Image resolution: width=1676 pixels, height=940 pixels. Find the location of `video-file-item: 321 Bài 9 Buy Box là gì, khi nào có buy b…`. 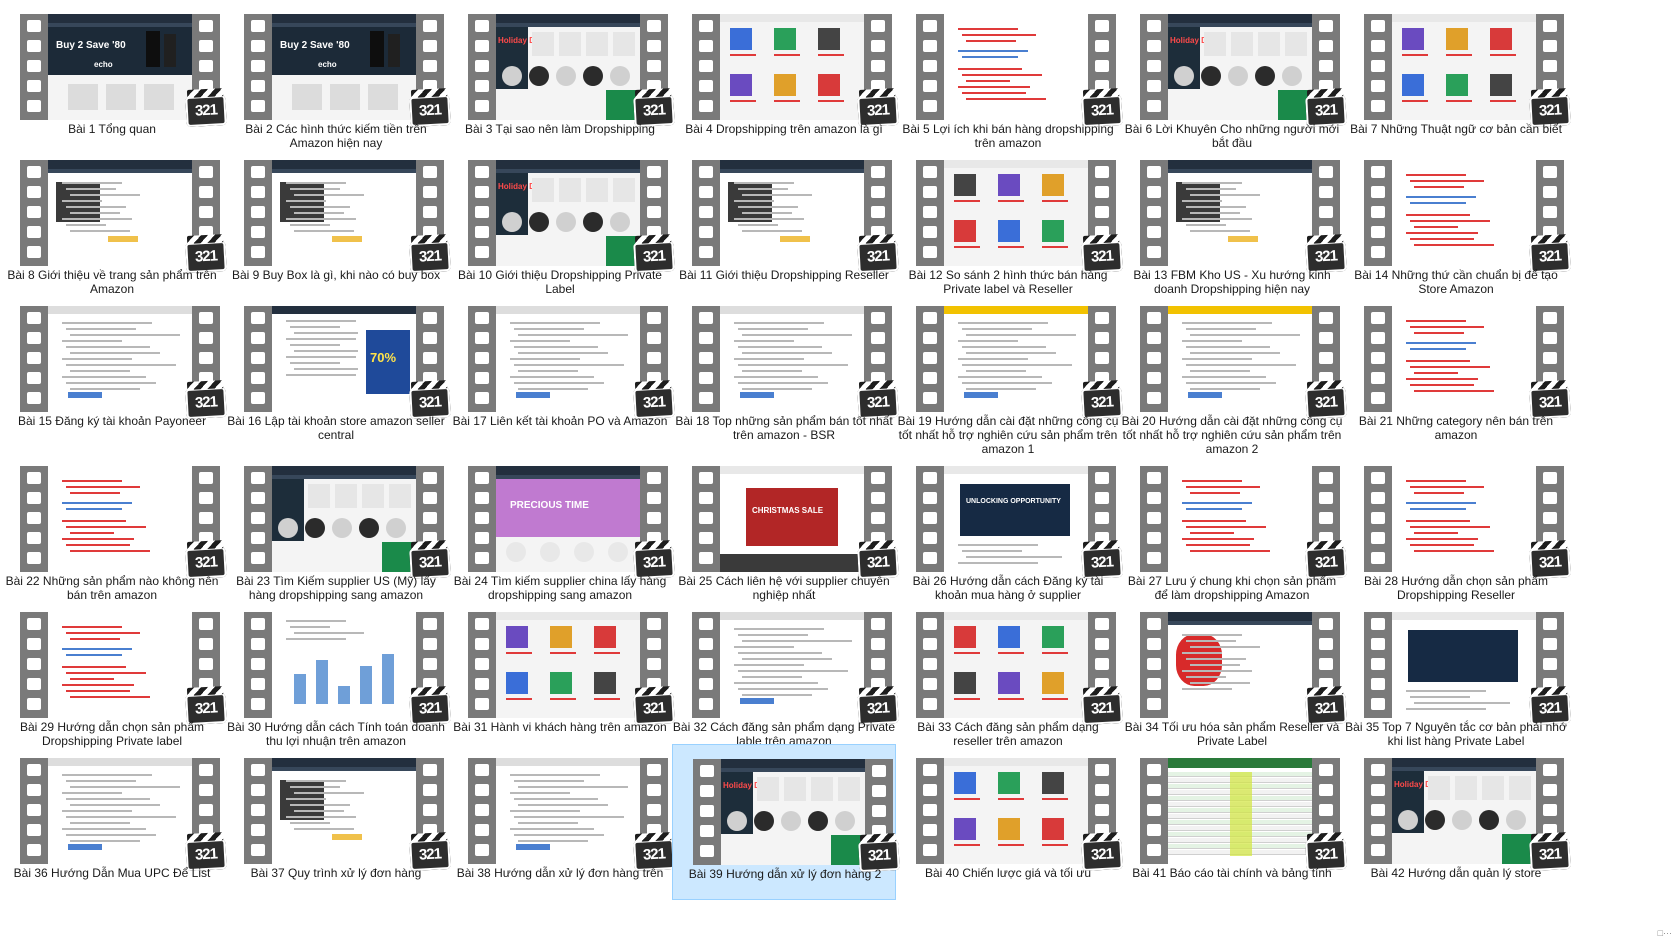

video-file-item: 321 Bài 9 Buy Box là gì, khi nào có buy b… is located at coordinates (337, 224).